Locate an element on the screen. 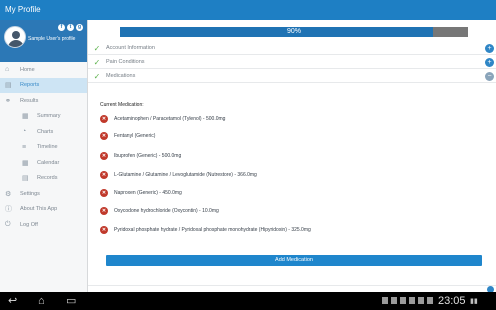 This screenshot has height=310, width=496. sidebar-item-summary: ▦ Summary is located at coordinates (43, 117).